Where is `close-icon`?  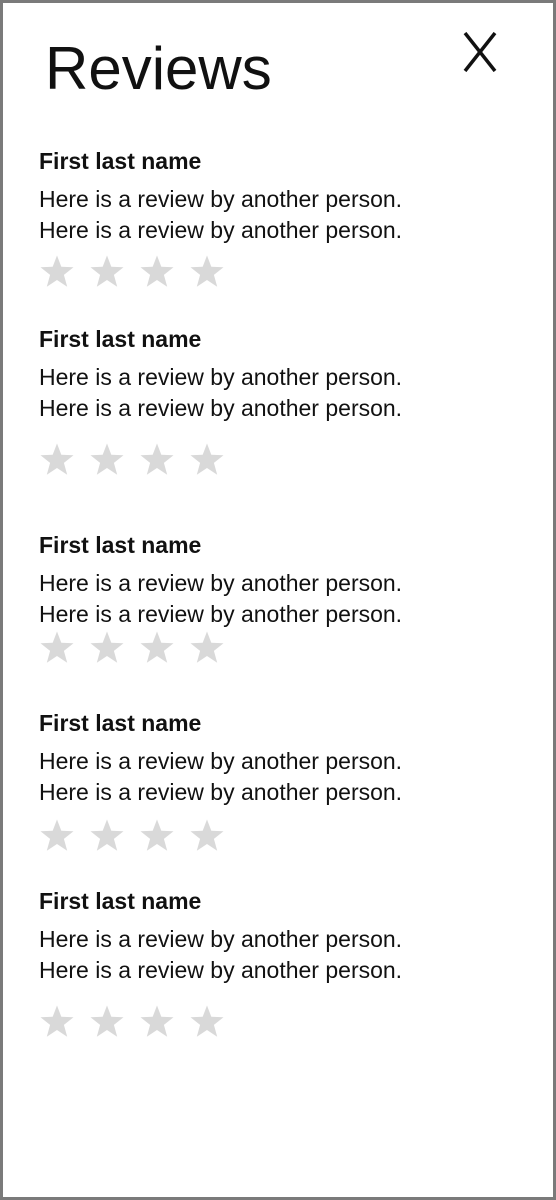
close-icon is located at coordinates (480, 52).